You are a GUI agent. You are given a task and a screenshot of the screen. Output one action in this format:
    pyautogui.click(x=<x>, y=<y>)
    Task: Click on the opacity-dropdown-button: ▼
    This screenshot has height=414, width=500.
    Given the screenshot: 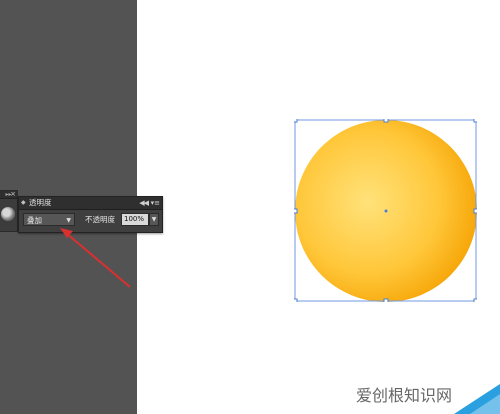 What is the action you would take?
    pyautogui.click(x=154, y=219)
    